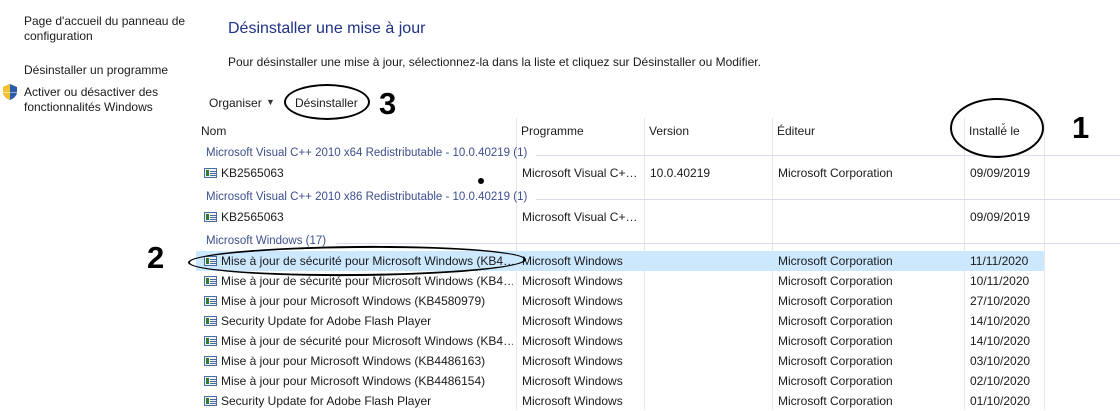 This screenshot has height=411, width=1120. I want to click on column-header-program: Programme, so click(580, 131).